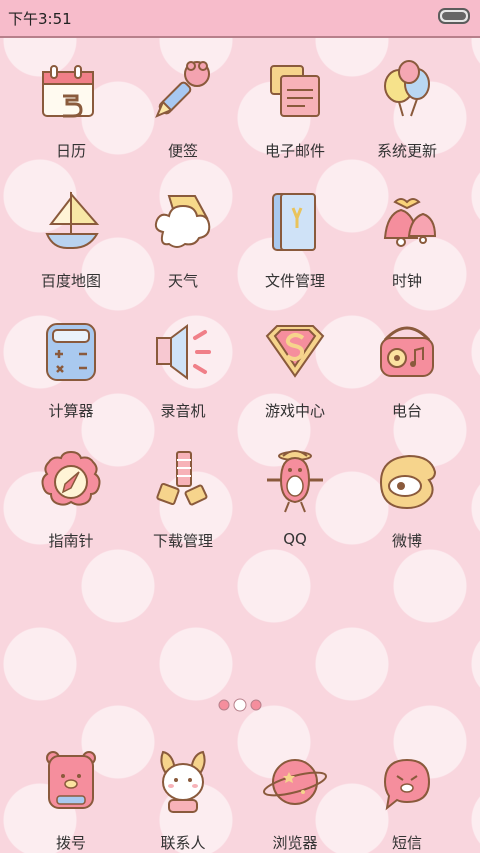 This screenshot has width=480, height=853. I want to click on app-phone: 拨号, so click(71, 799).